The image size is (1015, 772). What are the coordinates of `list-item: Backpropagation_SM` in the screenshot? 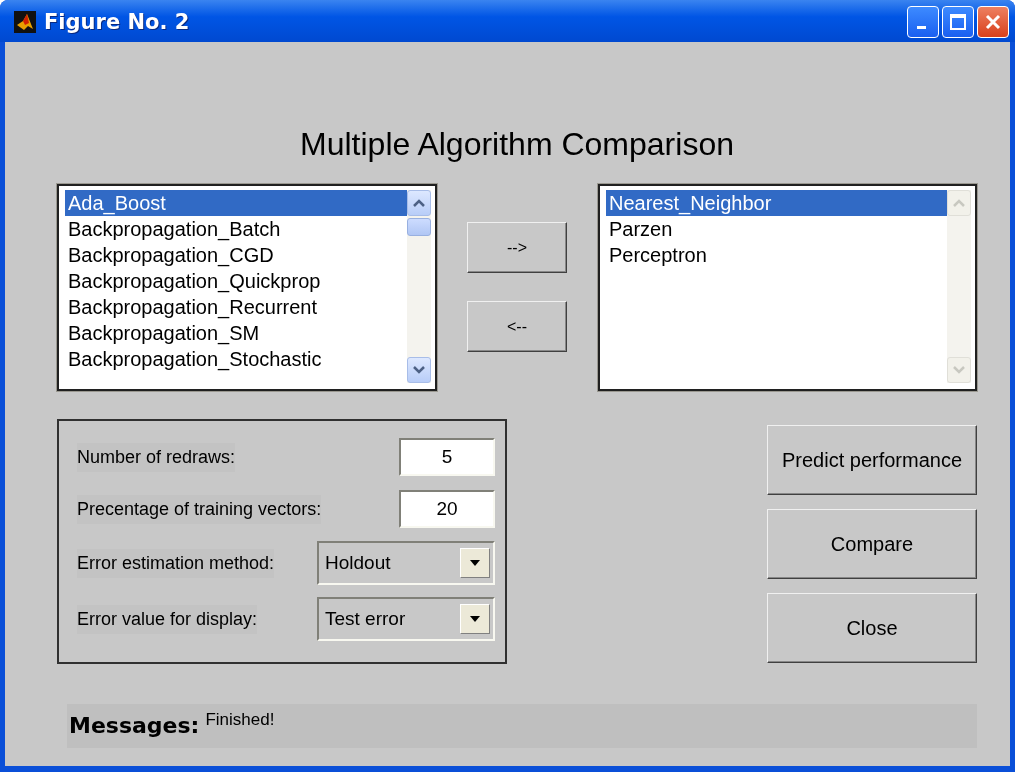 It's located at (236, 333).